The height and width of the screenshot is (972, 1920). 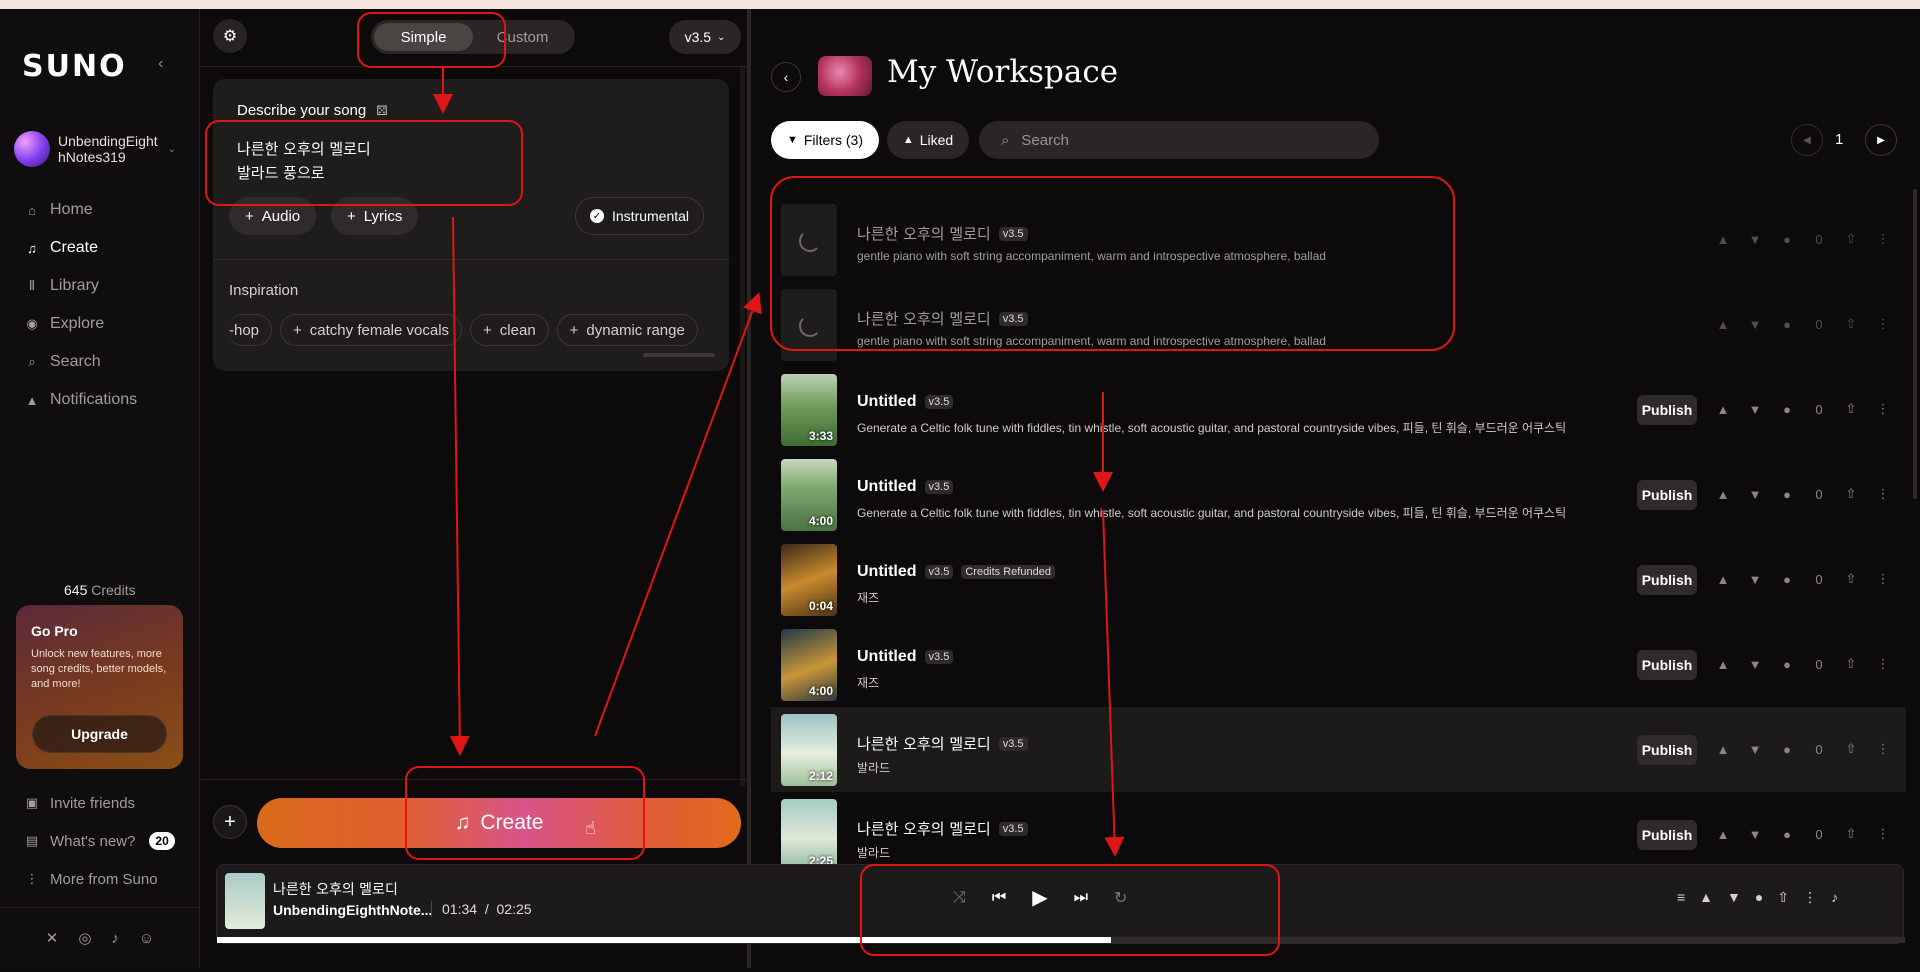 I want to click on song-thumbnail: 3:33, so click(x=809, y=410).